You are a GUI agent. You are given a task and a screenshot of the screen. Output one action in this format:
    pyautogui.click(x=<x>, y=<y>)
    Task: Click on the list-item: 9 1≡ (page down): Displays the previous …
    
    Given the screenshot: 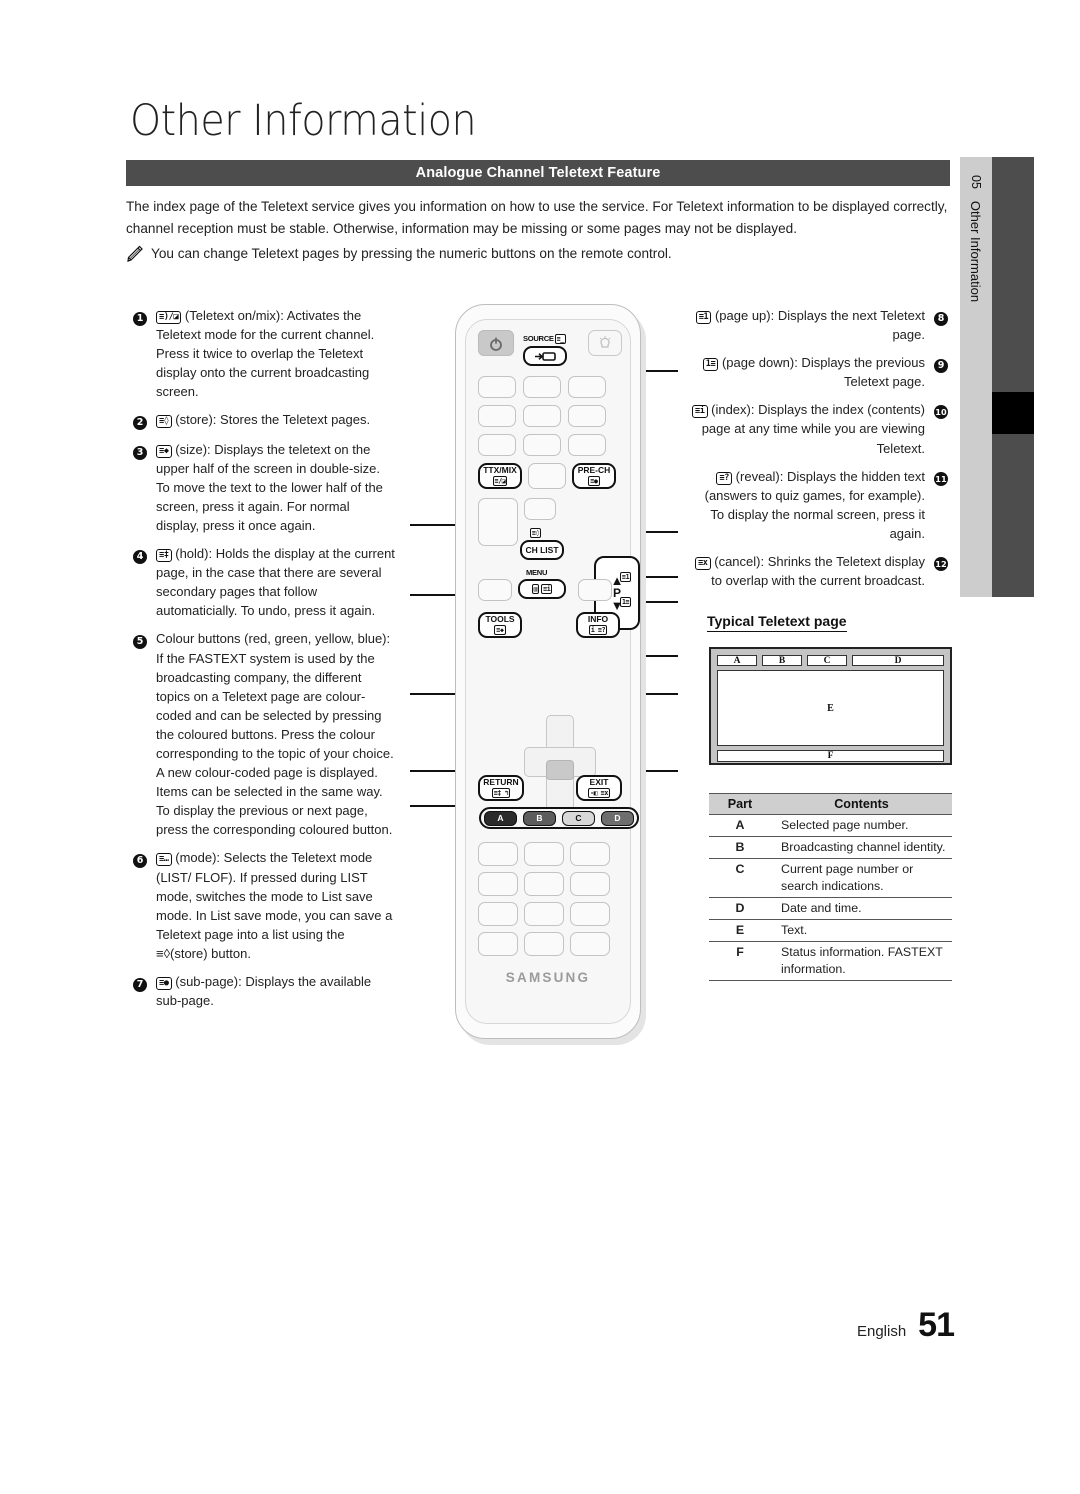 What is the action you would take?
    pyautogui.click(x=819, y=372)
    